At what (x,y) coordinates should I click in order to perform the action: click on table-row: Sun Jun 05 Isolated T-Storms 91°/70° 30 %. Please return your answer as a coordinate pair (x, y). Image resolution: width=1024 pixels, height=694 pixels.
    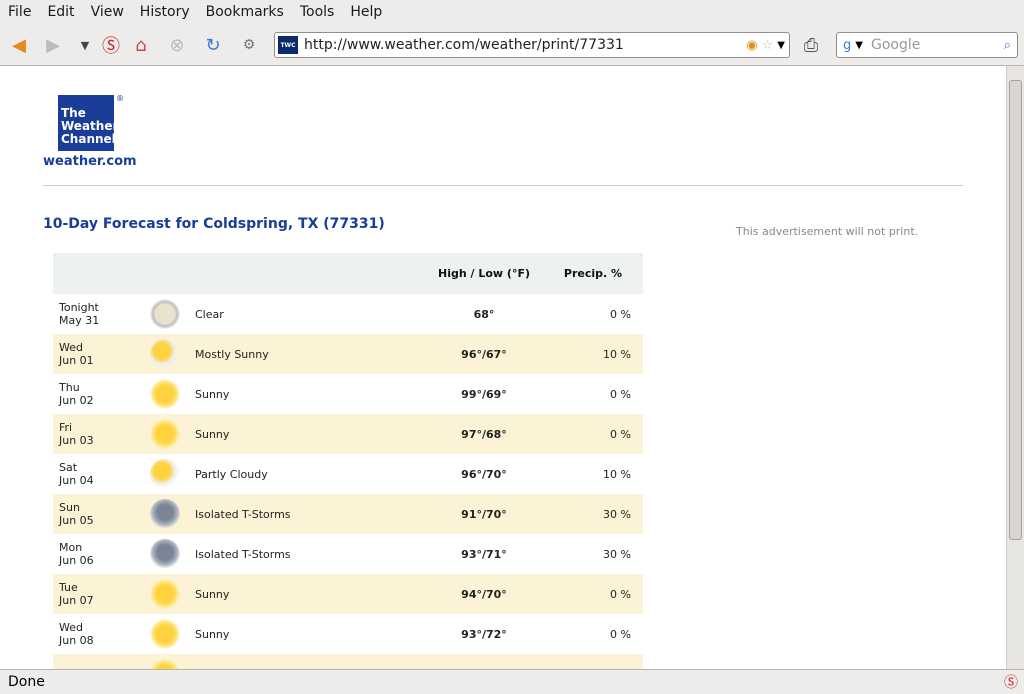
    Looking at the image, I should click on (348, 514).